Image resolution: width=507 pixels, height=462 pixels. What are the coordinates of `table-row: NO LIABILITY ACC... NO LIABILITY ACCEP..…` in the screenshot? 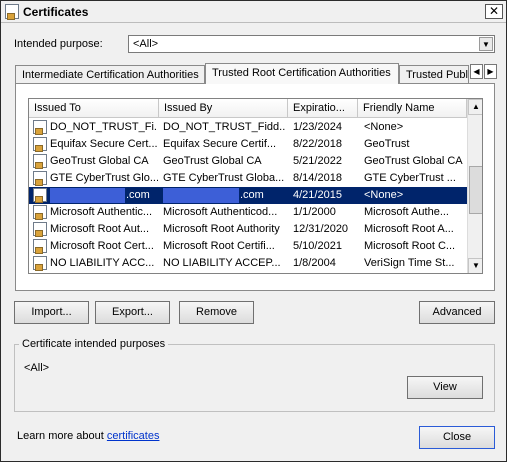 It's located at (248, 263).